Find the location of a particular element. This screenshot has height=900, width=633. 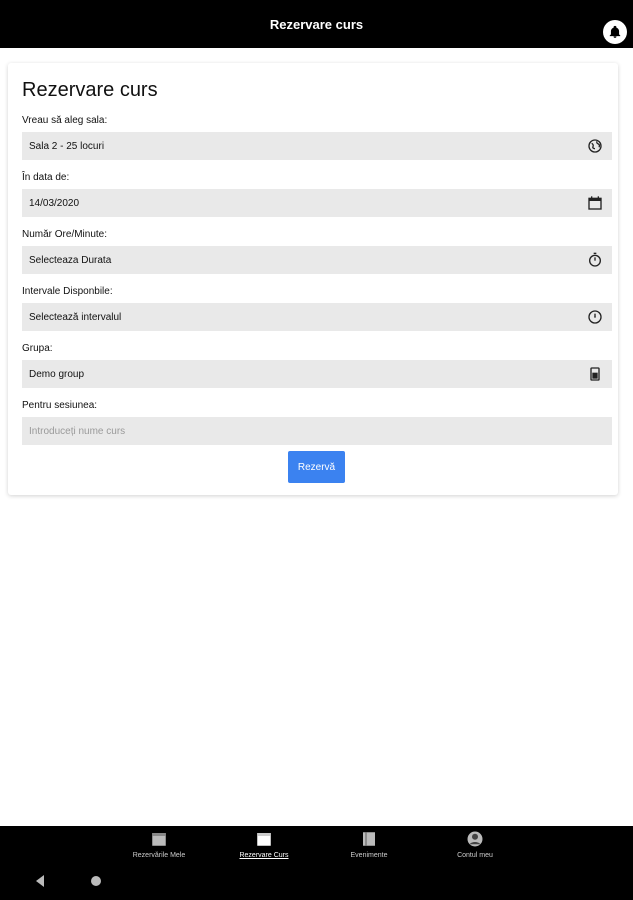

nav-item-events: Evenimente is located at coordinates (369, 844).